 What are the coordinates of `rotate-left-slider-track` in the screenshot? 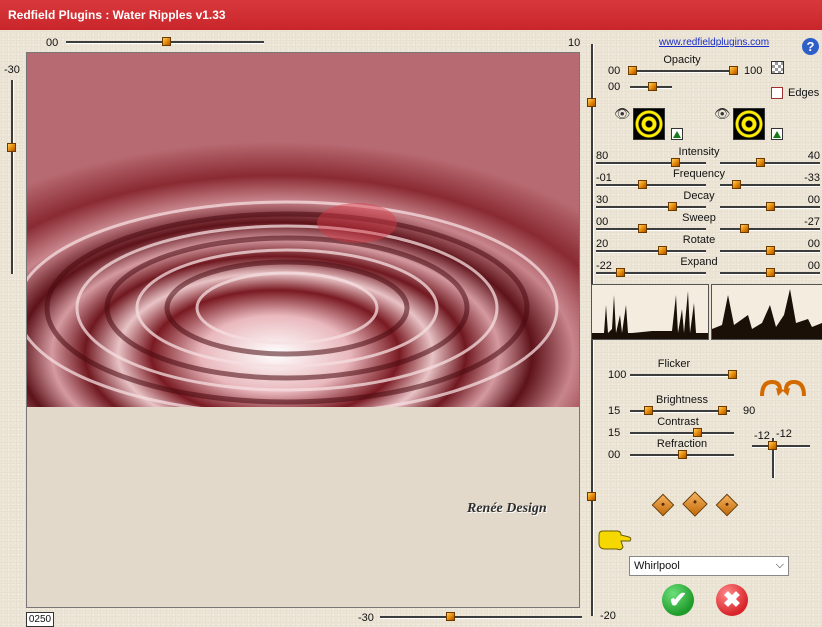 It's located at (651, 251).